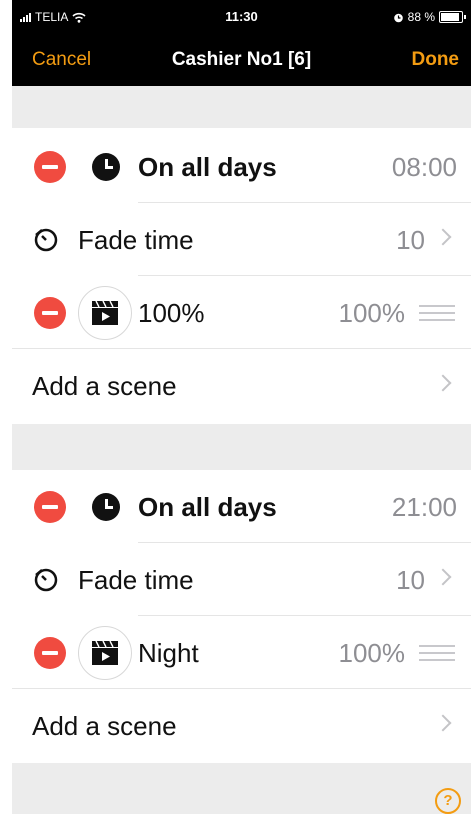 Image resolution: width=471 pixels, height=814 pixels. I want to click on schedule-row: On all days 08:00, so click(241, 167).